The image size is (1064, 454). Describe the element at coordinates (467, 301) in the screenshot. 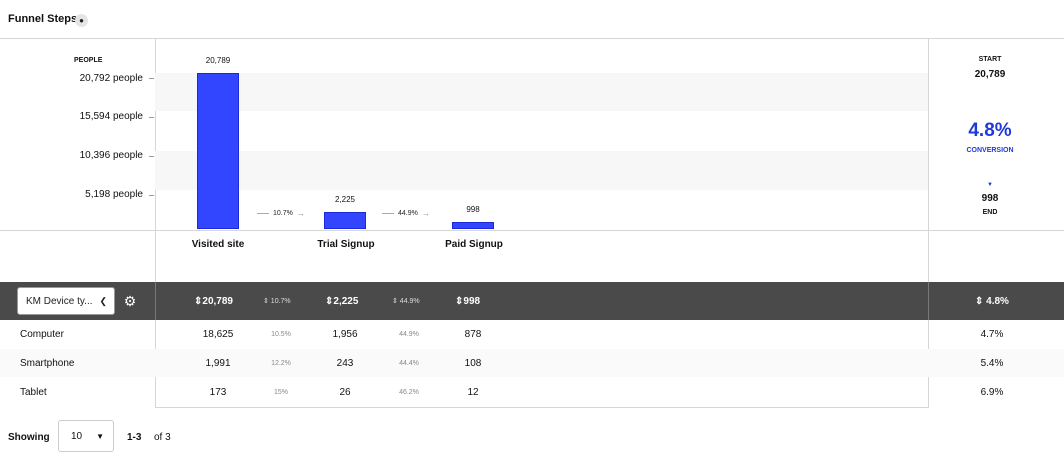

I see `sort-total-step3: ⇕998` at that location.